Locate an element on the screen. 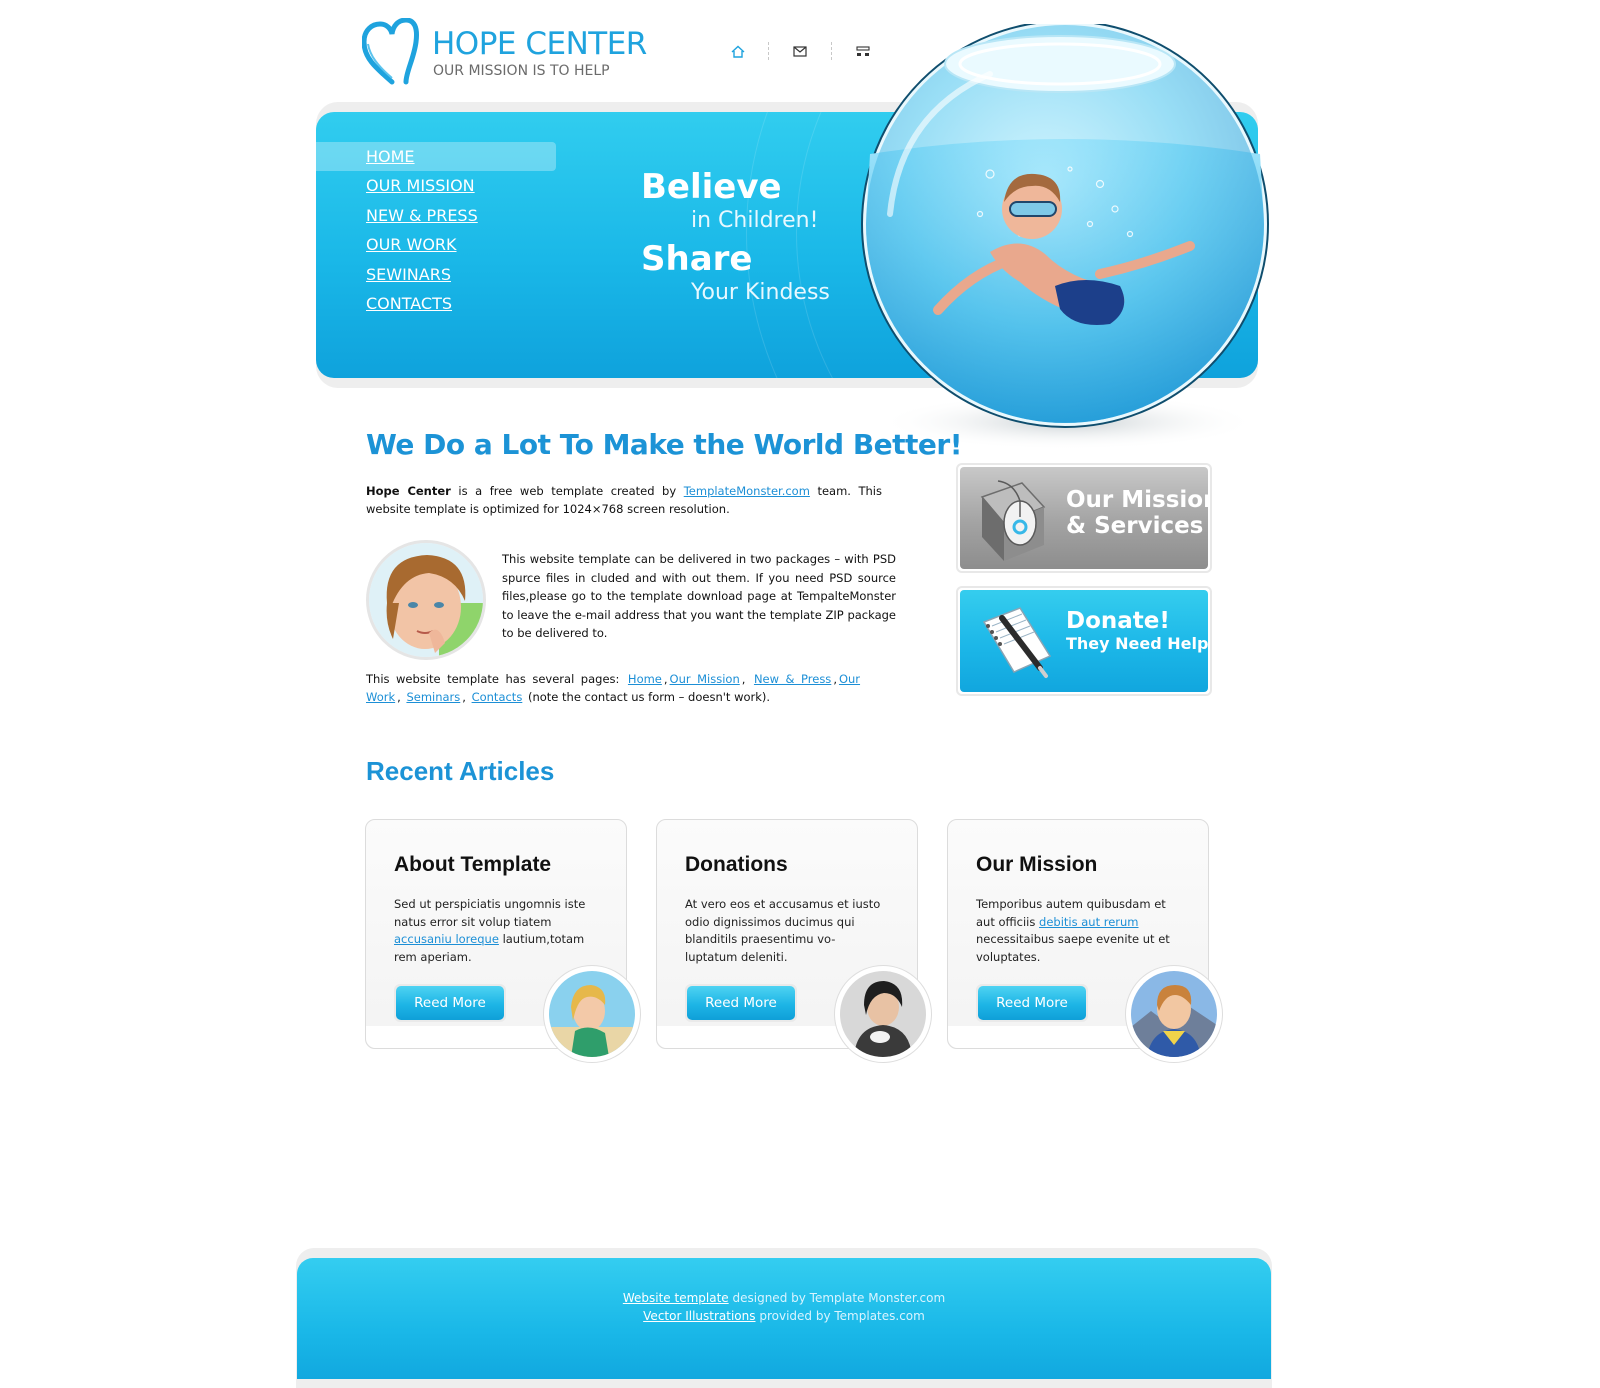 This screenshot has width=1600, height=1388. intro-brand: Hope Center is located at coordinates (408, 491).